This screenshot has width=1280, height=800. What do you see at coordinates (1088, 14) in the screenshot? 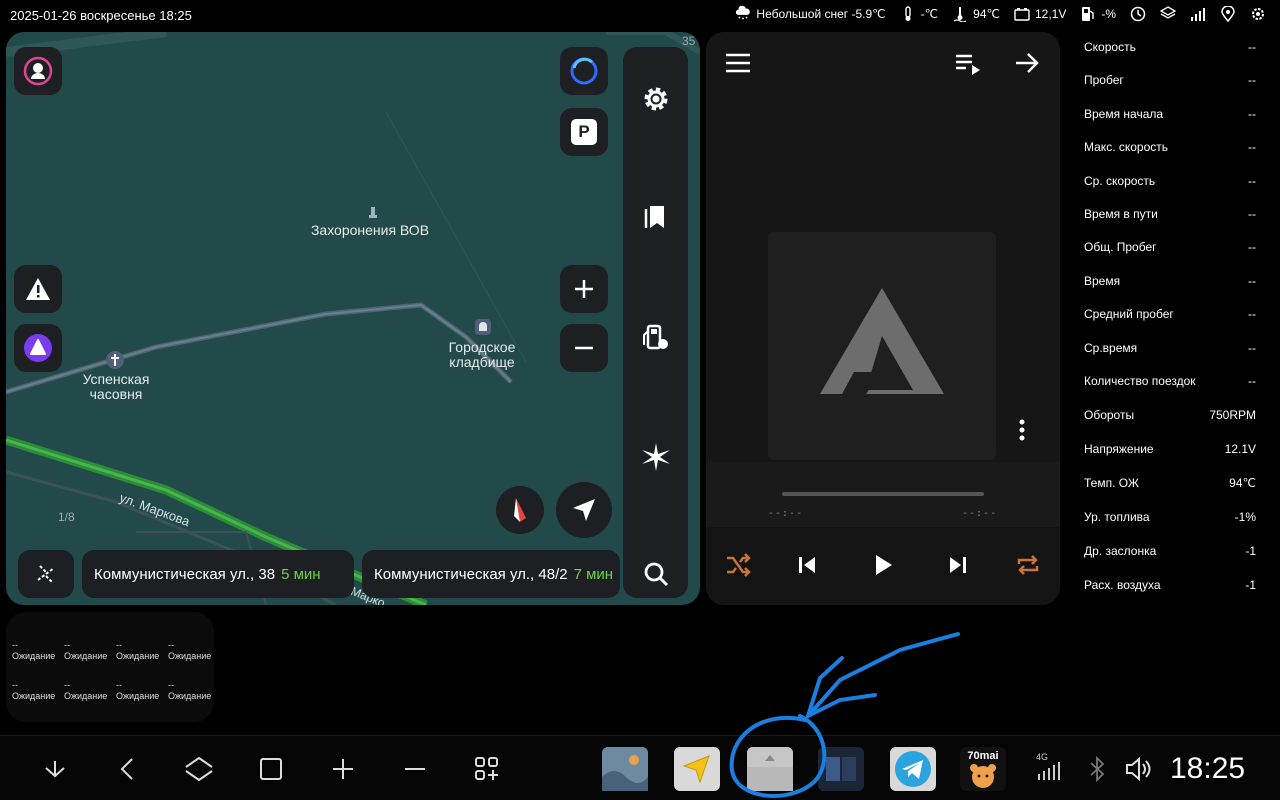
I see `fuel-pump-icon` at bounding box center [1088, 14].